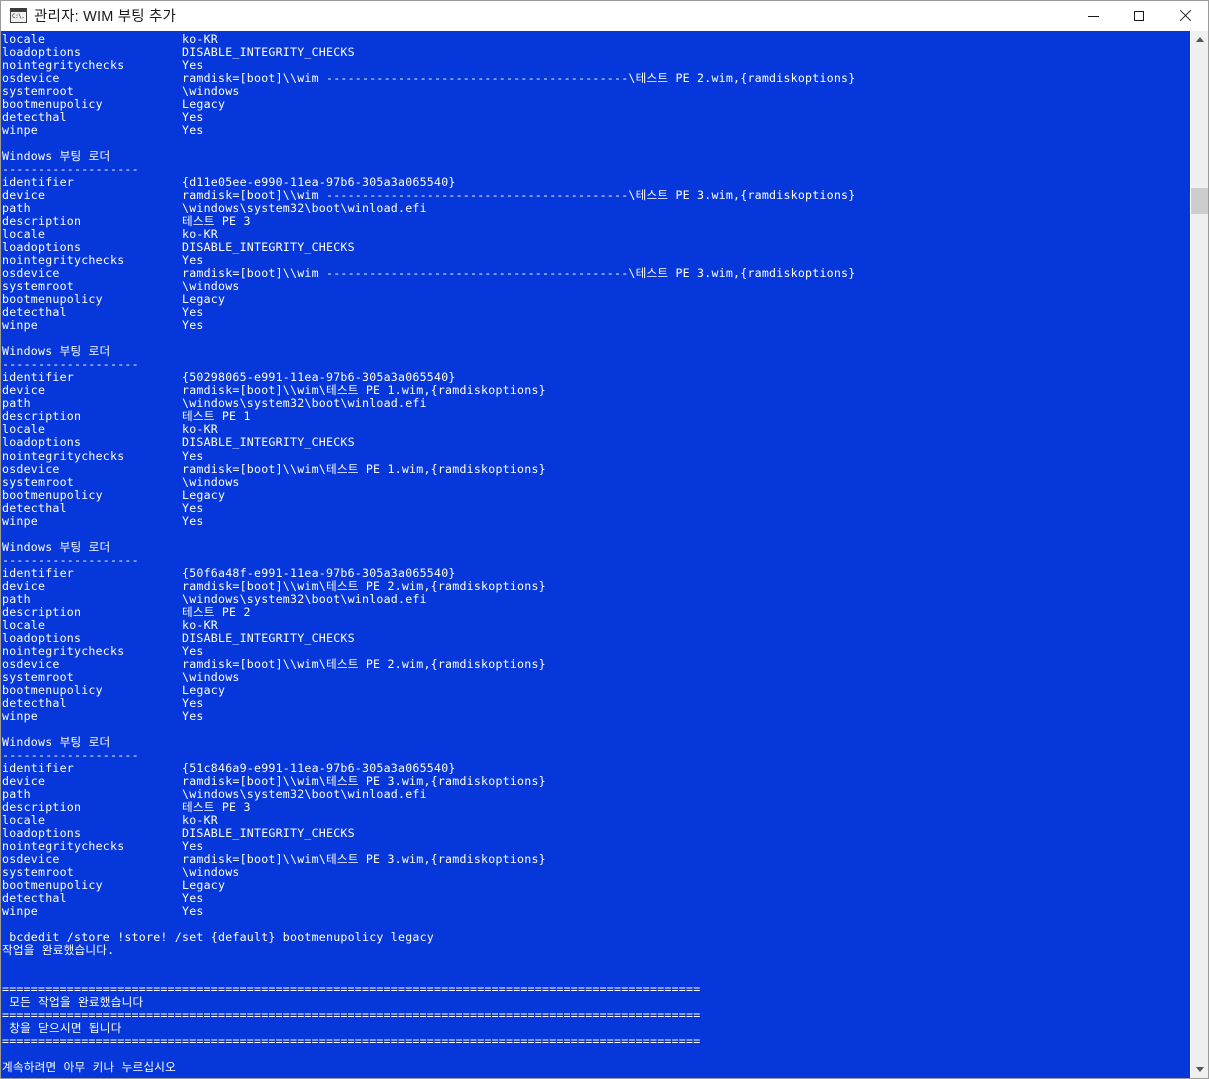 This screenshot has height=1079, width=1209. I want to click on vertical-scrollbar, so click(1199, 554).